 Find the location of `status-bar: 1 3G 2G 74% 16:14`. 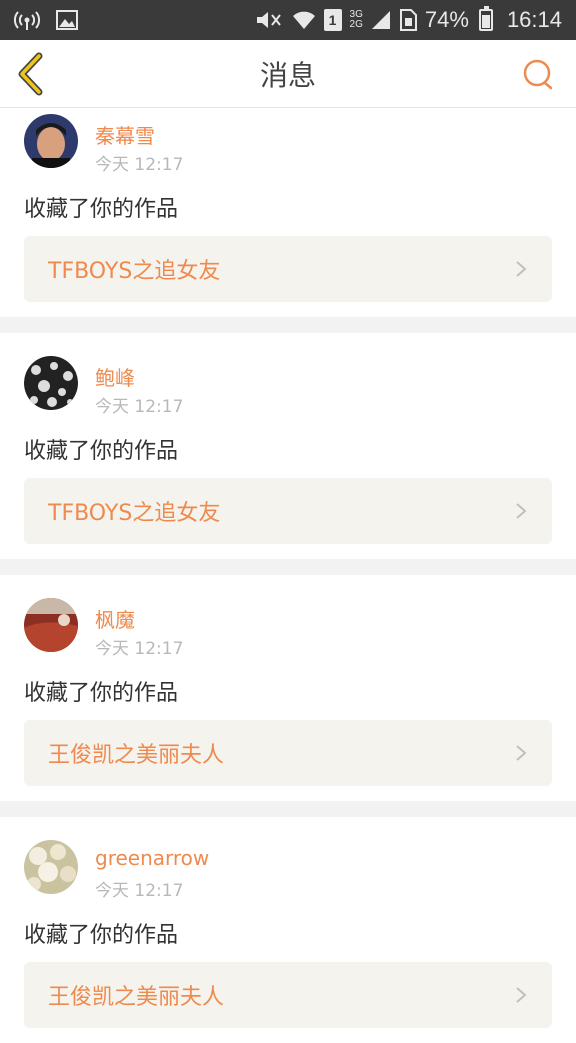

status-bar: 1 3G 2G 74% 16:14 is located at coordinates (288, 20).